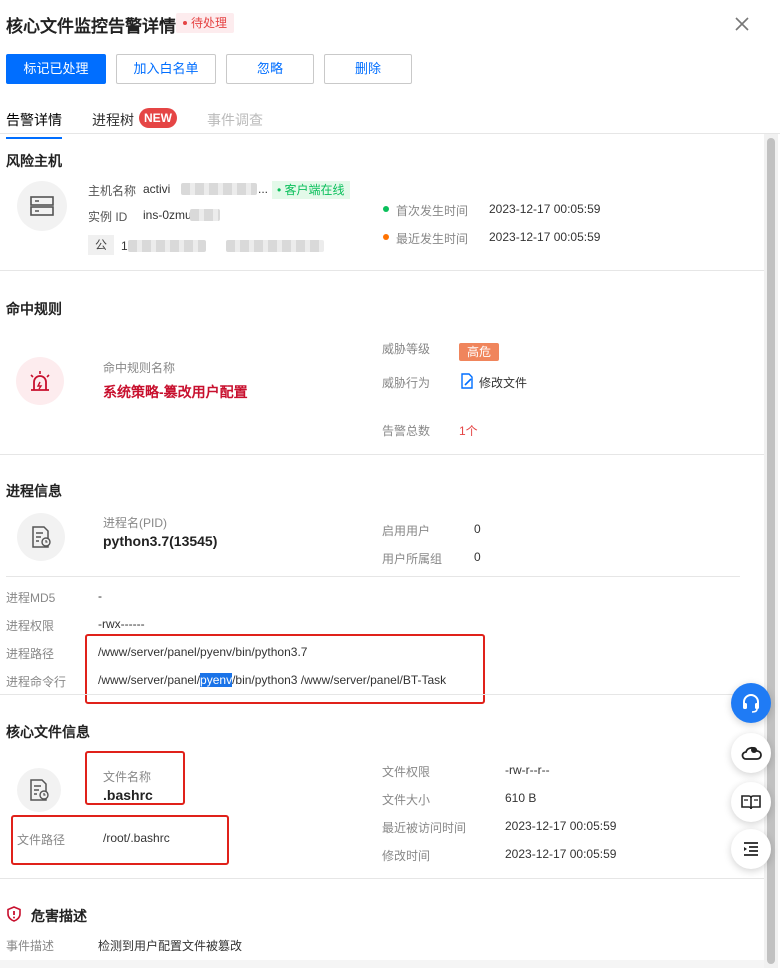  I want to click on process-cmd-label: 进程命令行, so click(36, 682).